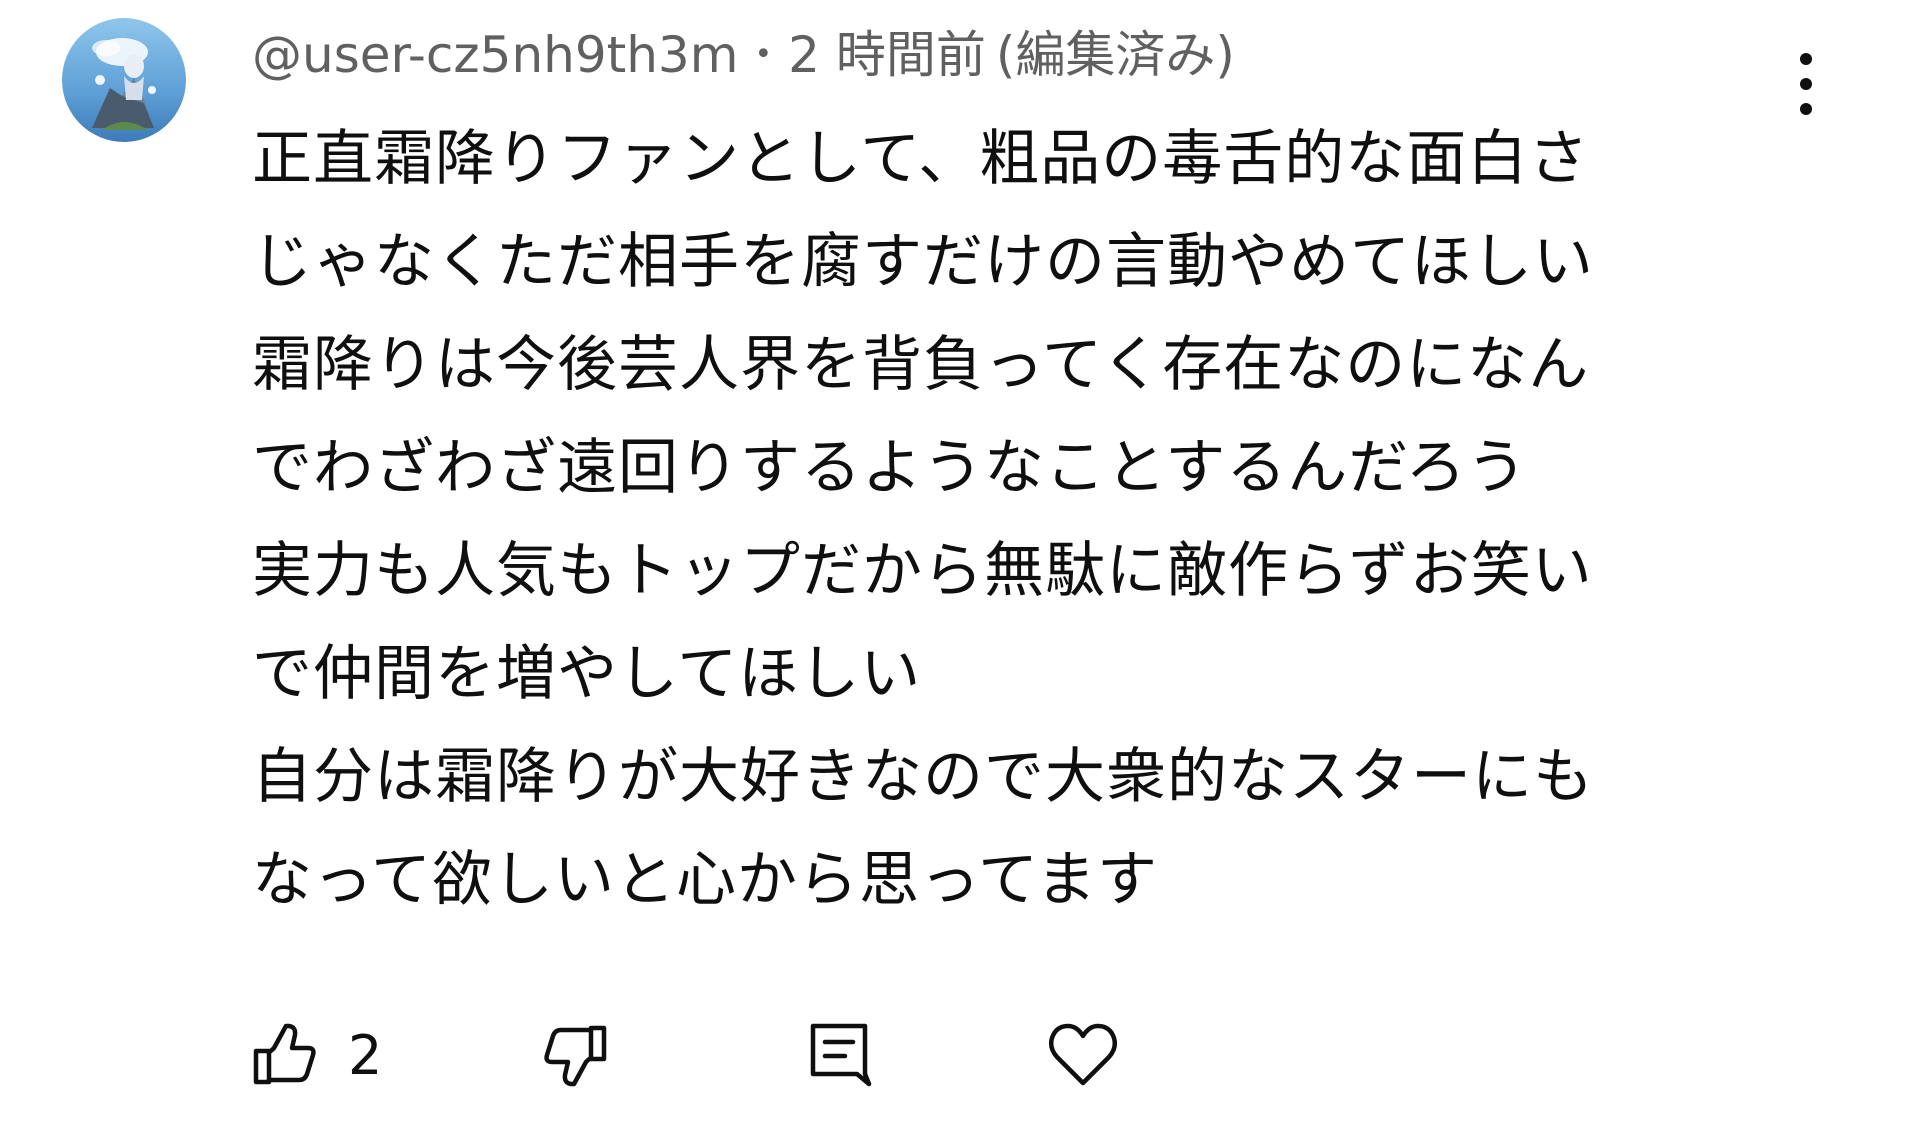  I want to click on comment-line: で仲間を増やしてほしい, so click(587, 674).